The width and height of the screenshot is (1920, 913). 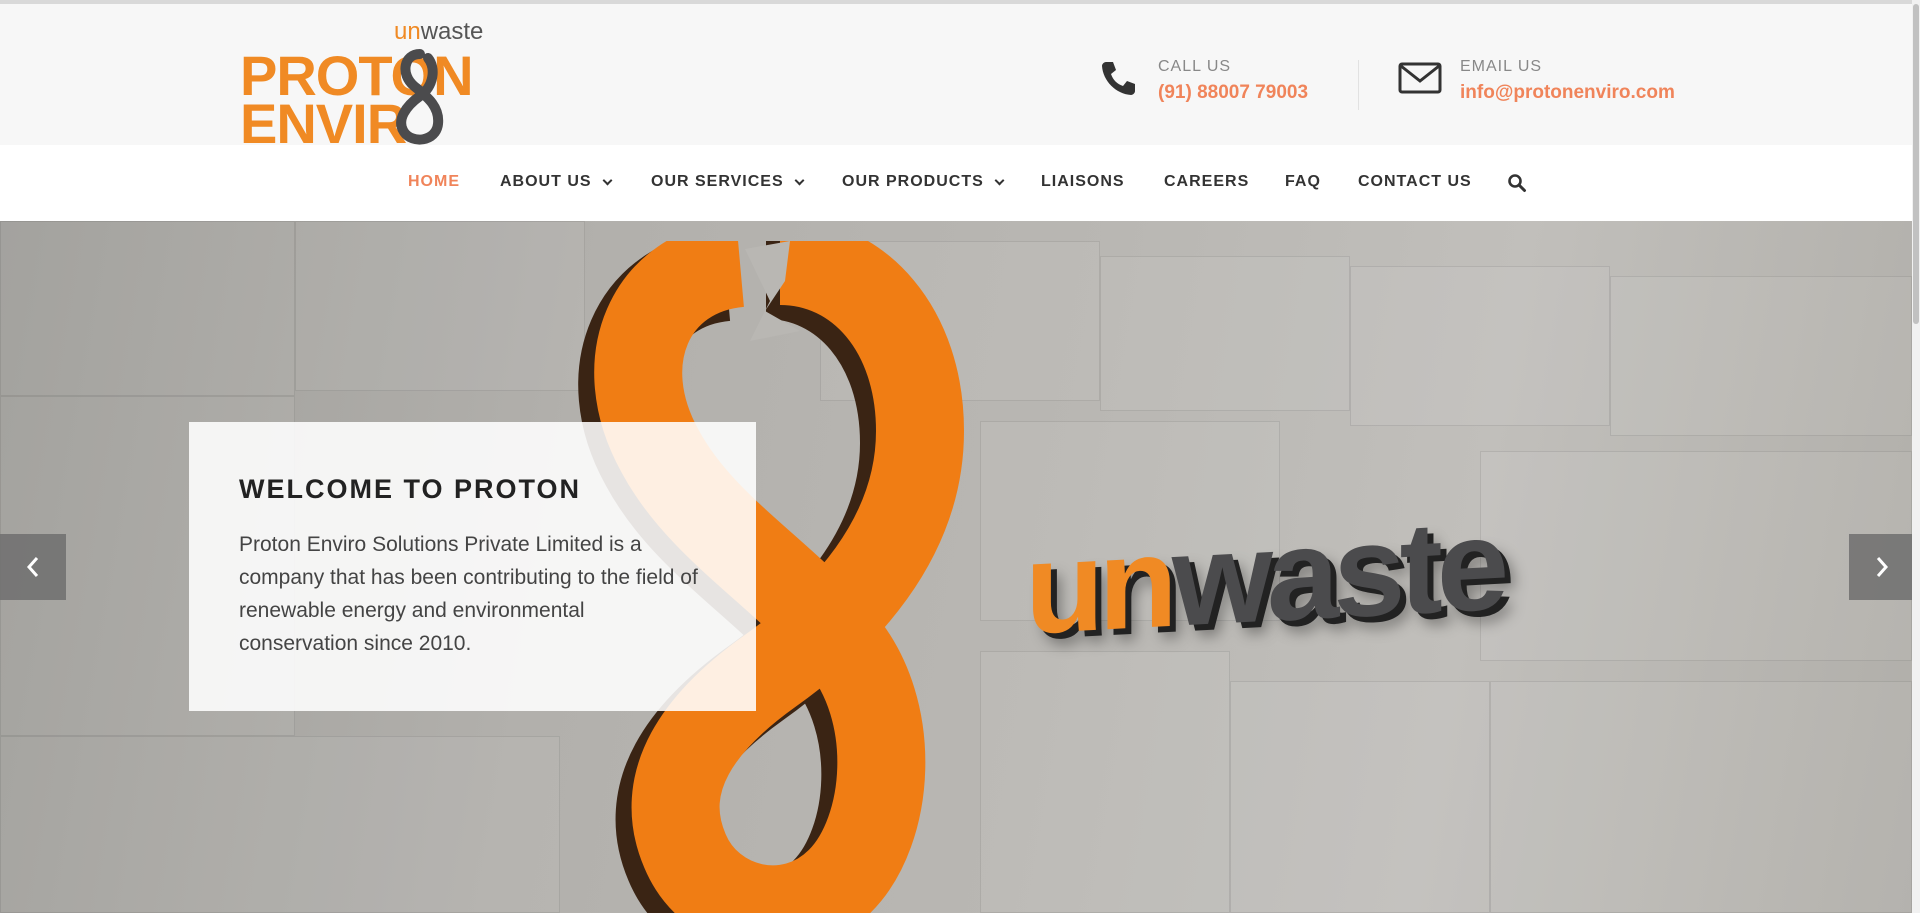 What do you see at coordinates (323, 123) in the screenshot?
I see `logo-line-enviro: ENVIR` at bounding box center [323, 123].